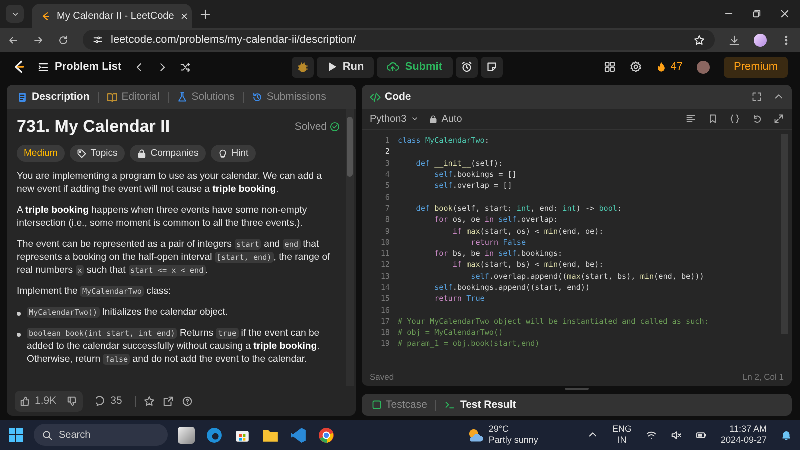 The height and width of the screenshot is (450, 800). I want to click on edge-browser-icon, so click(214, 435).